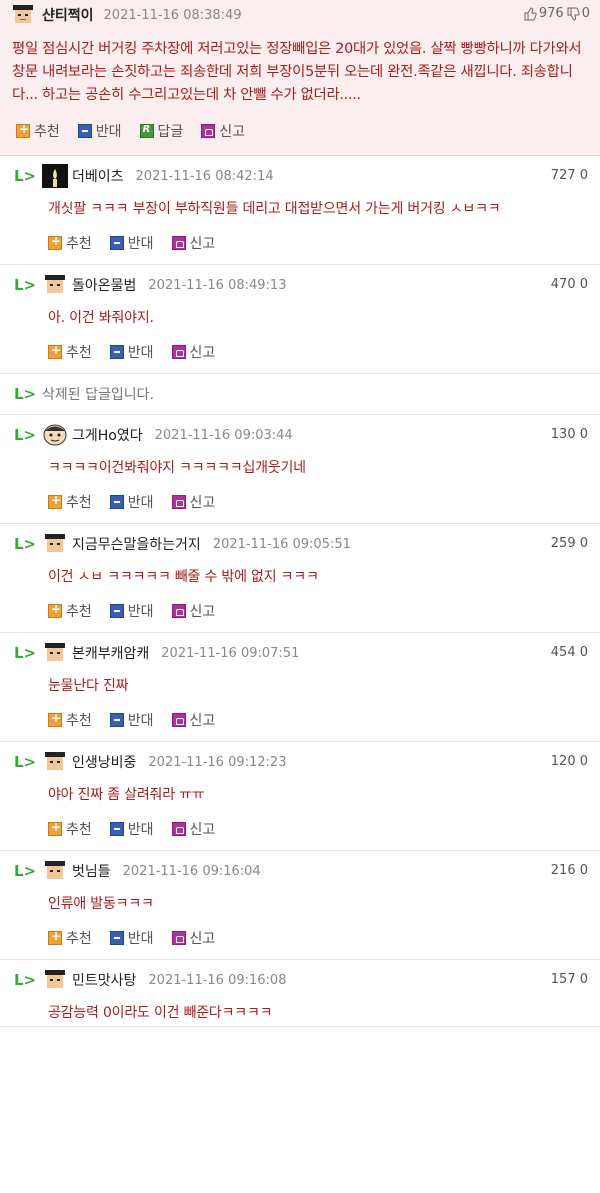 The image size is (600, 1193). Describe the element at coordinates (281, 544) in the screenshot. I see `comment-date: 2021-11-16 09:05:51` at that location.